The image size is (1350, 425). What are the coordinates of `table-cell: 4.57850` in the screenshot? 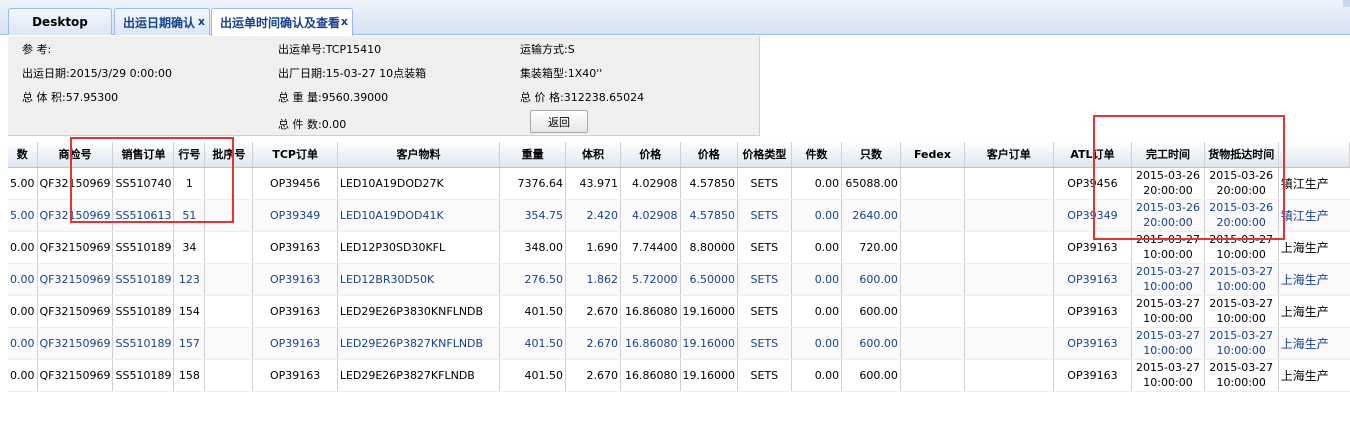 It's located at (709, 215).